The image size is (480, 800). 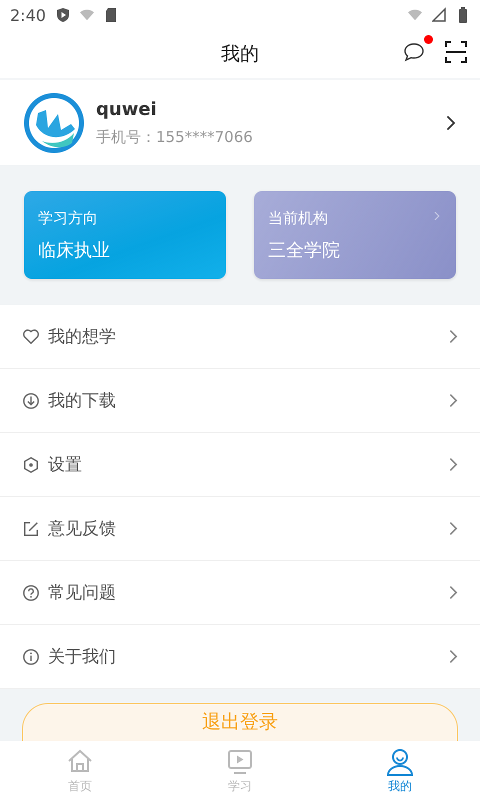 What do you see at coordinates (175, 137) in the screenshot?
I see `phone-number: 手机号：155****7066` at bounding box center [175, 137].